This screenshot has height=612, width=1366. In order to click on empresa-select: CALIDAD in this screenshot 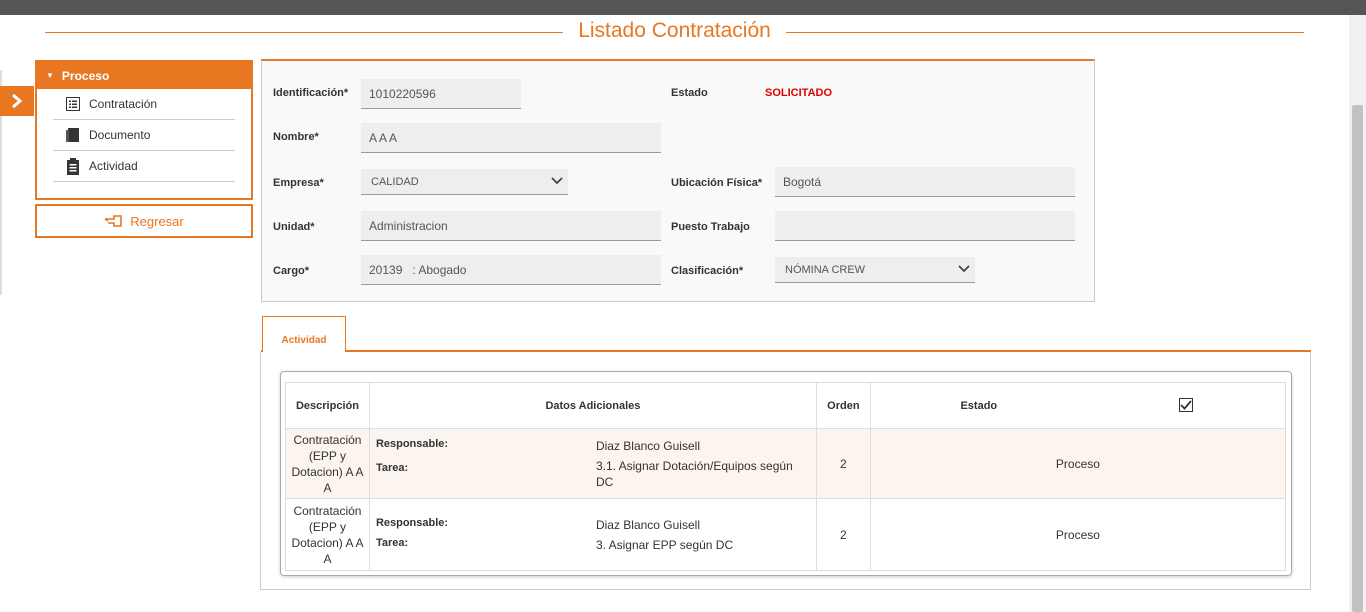, I will do `click(464, 182)`.